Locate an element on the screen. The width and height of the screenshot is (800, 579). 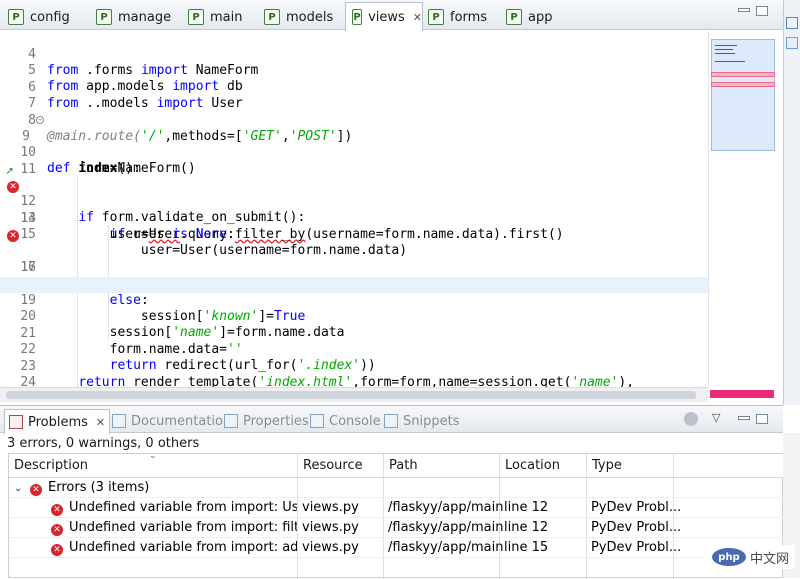
right-trim-toolbar is located at coordinates (791, 202).